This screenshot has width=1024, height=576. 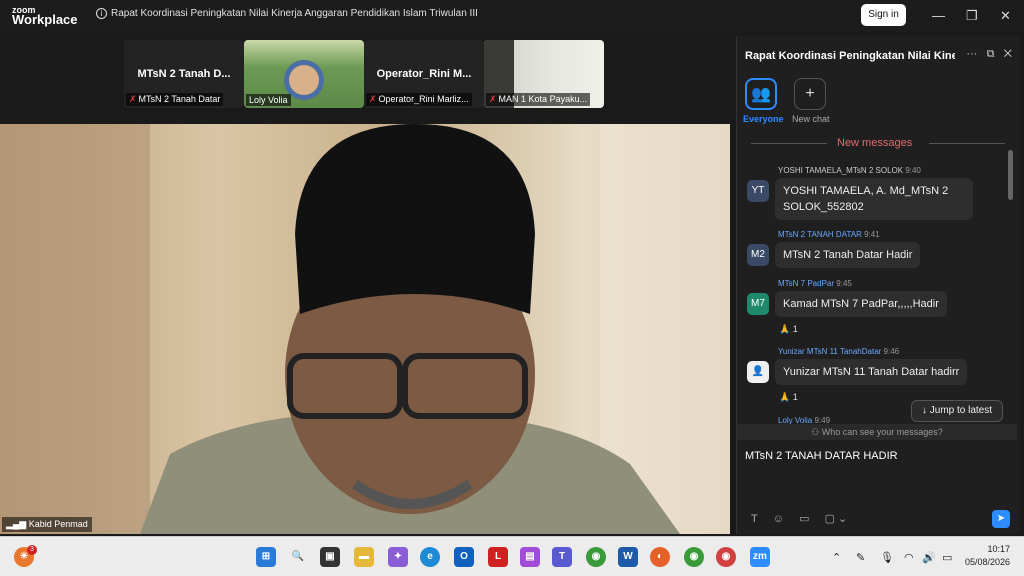 I want to click on chat-scrollbar, so click(x=1010, y=175).